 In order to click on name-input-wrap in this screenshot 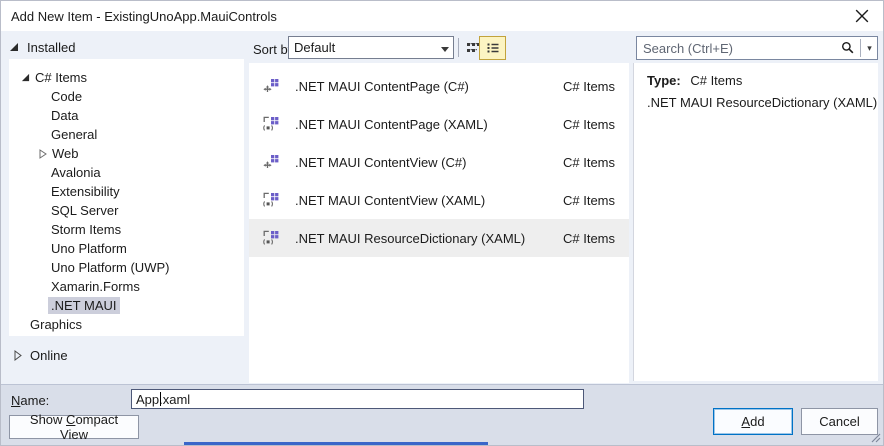, I will do `click(357, 399)`.